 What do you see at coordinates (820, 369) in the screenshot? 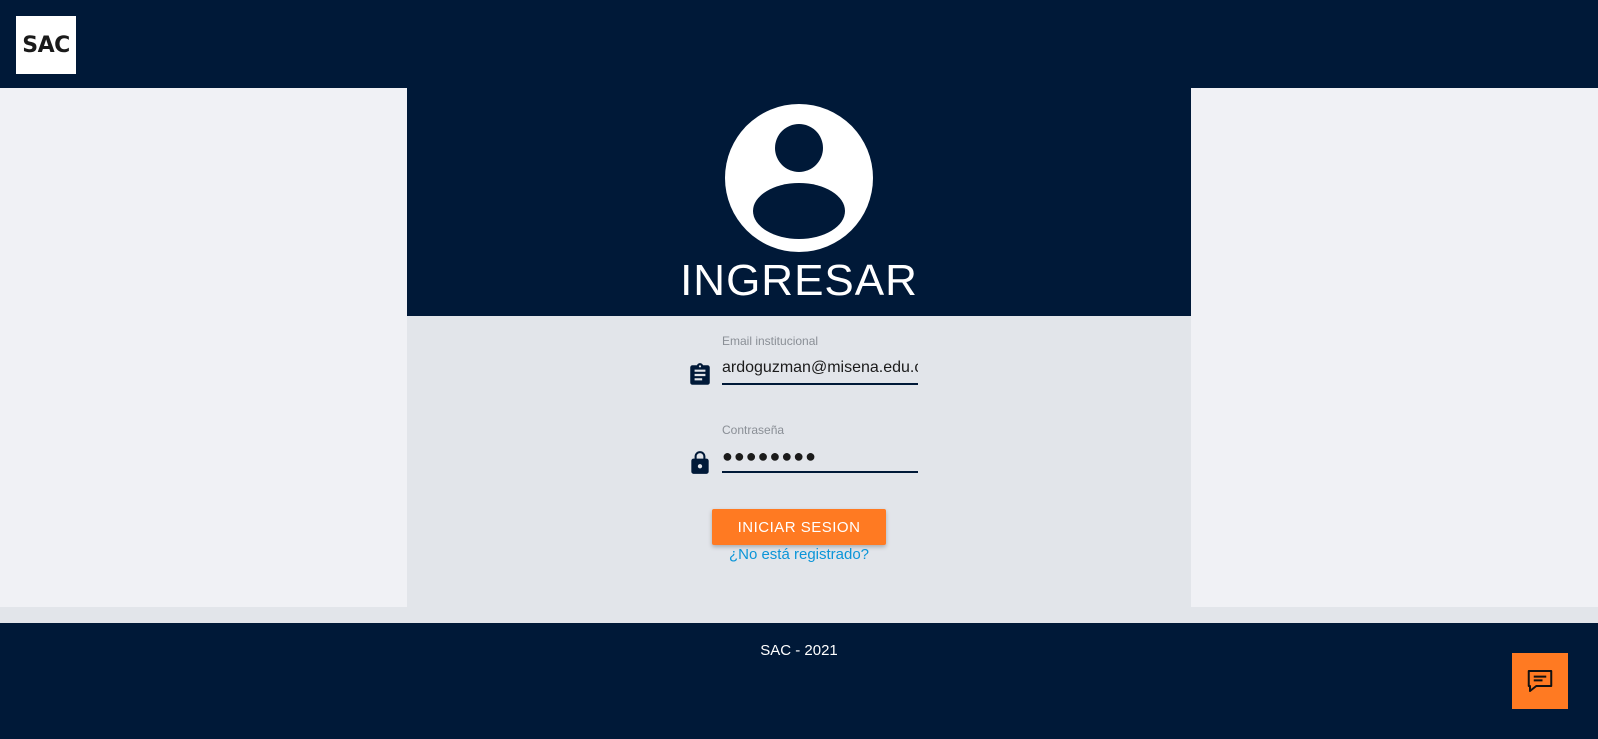
I see `email-input` at bounding box center [820, 369].